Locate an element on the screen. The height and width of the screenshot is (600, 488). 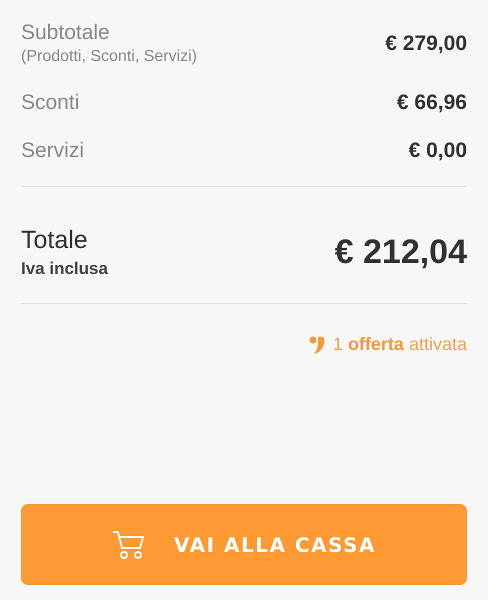
offer-text: 1 offerta attivata is located at coordinates (399, 344).